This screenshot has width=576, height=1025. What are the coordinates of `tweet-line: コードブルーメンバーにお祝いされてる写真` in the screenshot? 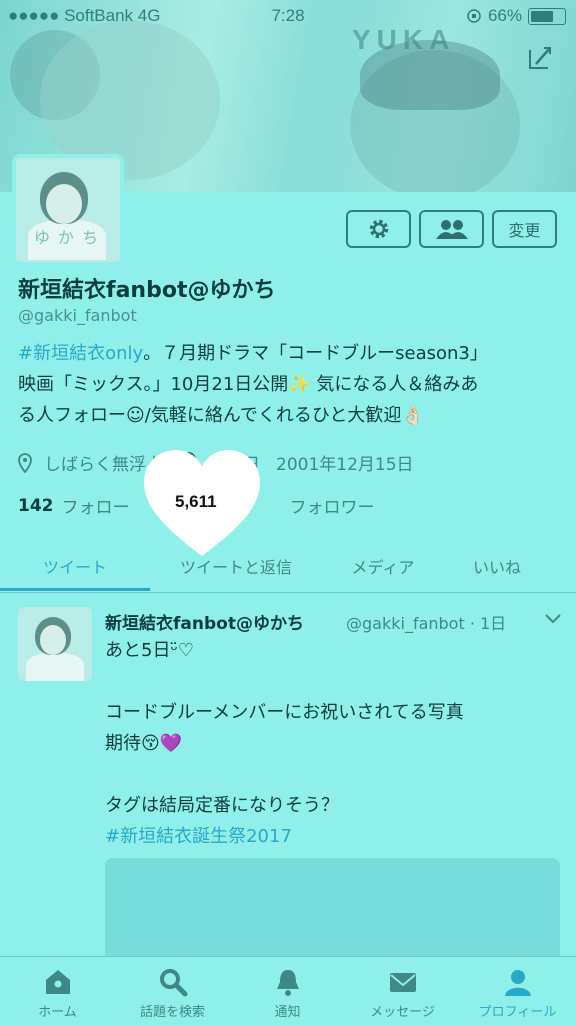 It's located at (284, 712).